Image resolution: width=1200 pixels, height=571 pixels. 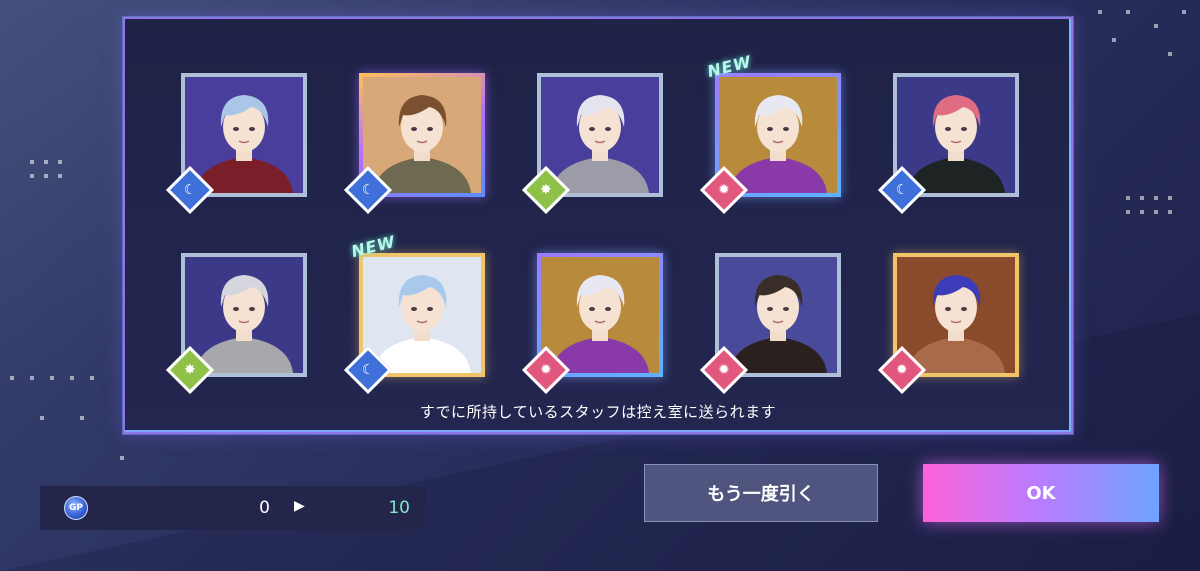 I want to click on staff-card-10: ✹, so click(x=948, y=324).